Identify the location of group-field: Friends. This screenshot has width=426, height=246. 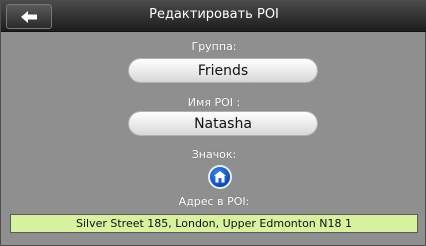
(223, 70).